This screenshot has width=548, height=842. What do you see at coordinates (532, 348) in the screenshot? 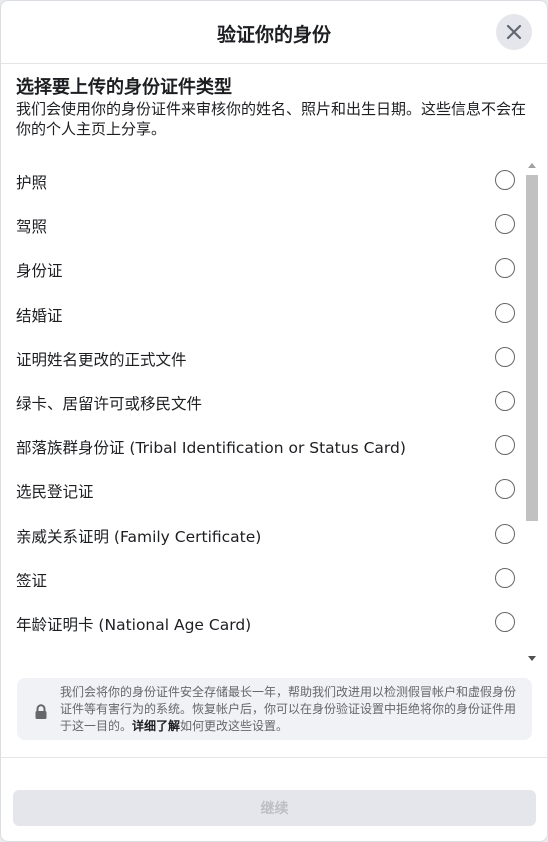
I see `scrollbar-thumb` at bounding box center [532, 348].